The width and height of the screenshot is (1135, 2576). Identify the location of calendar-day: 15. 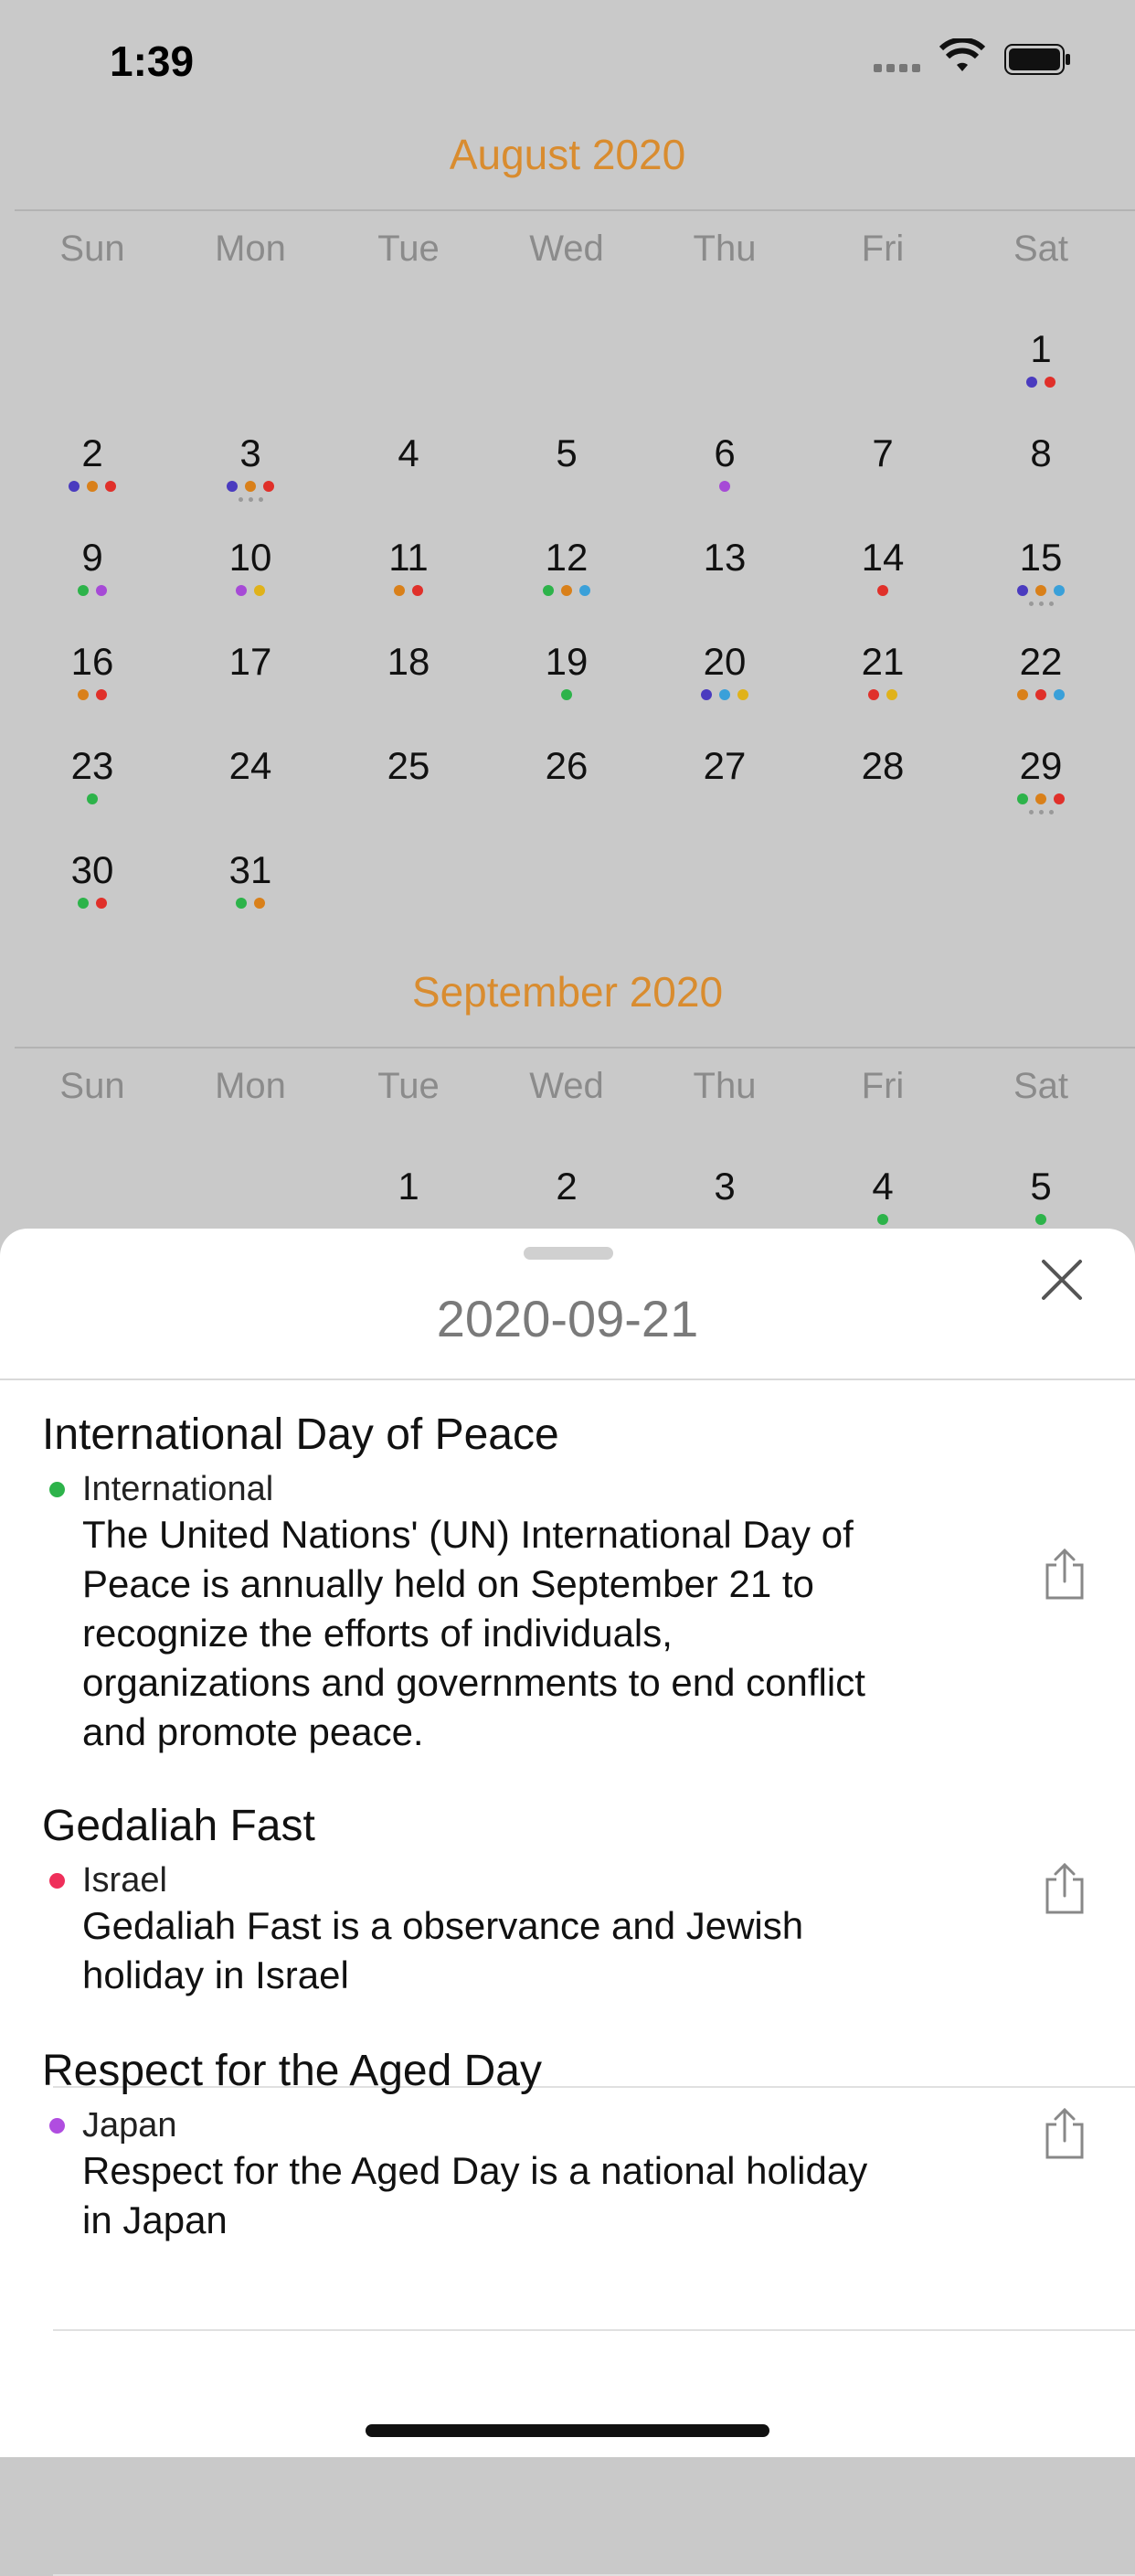
(1040, 581).